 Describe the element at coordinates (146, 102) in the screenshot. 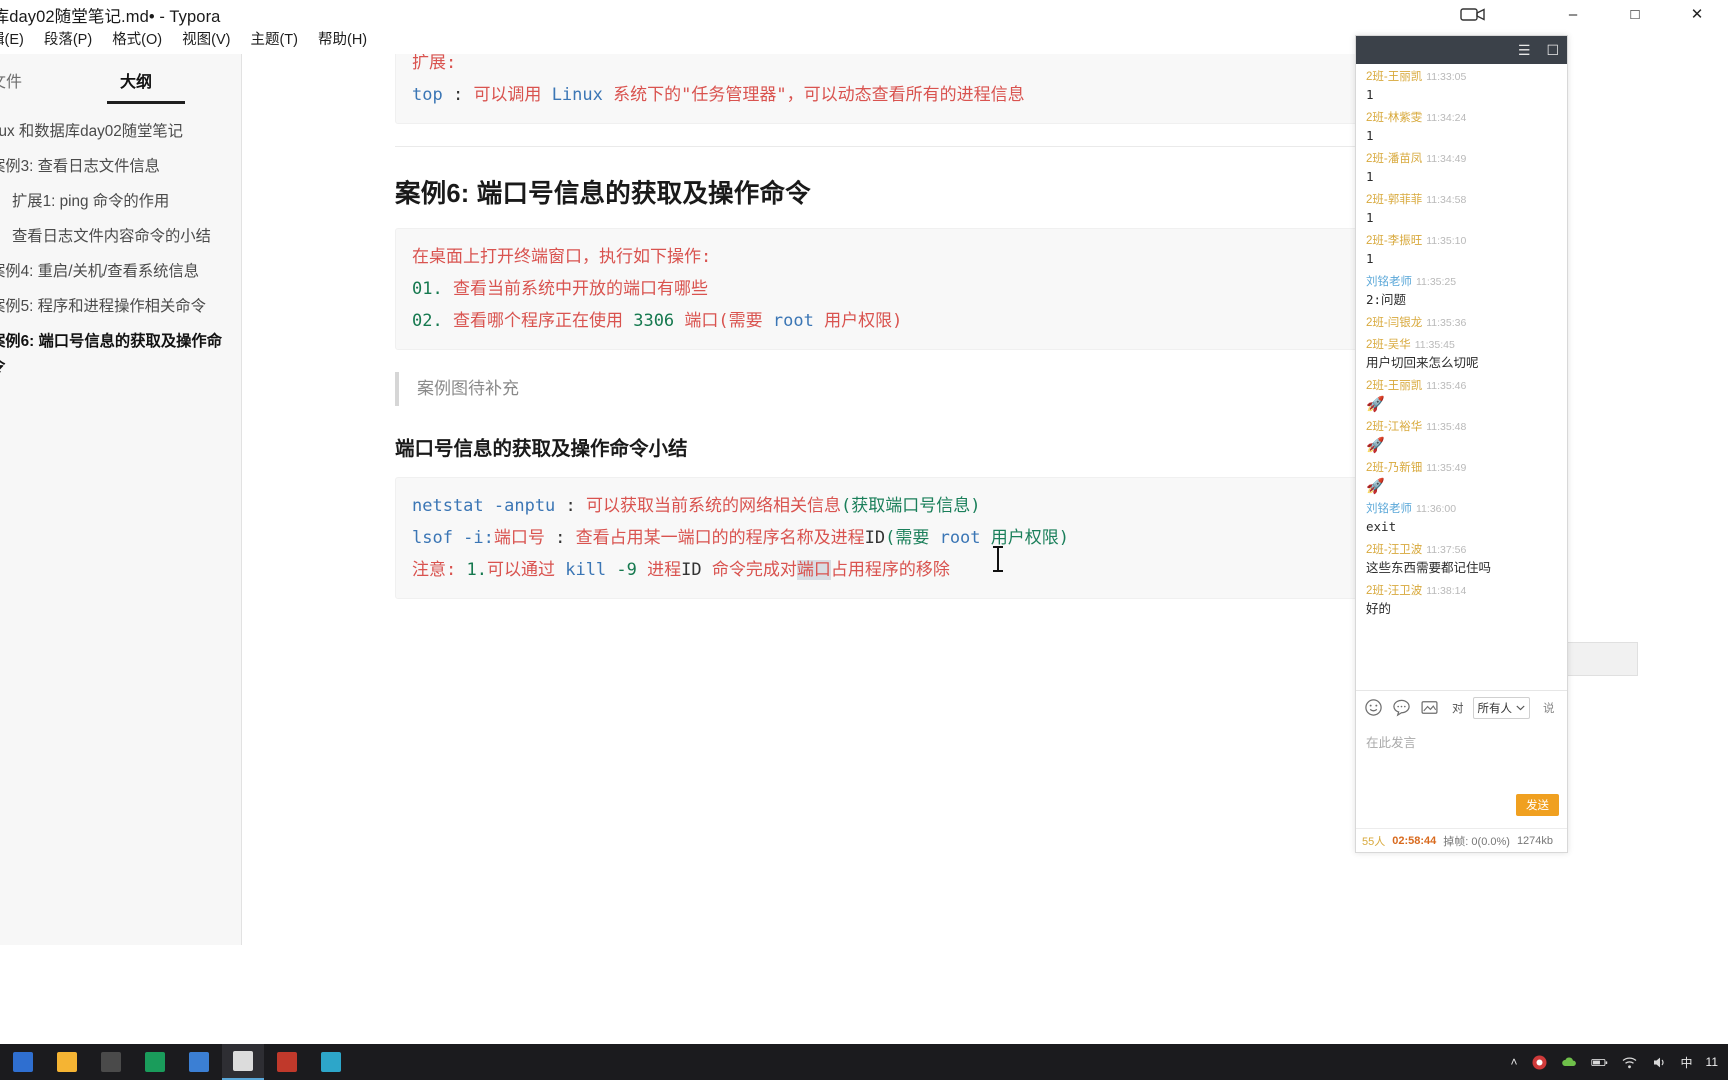

I see `tab-active-indicator` at that location.